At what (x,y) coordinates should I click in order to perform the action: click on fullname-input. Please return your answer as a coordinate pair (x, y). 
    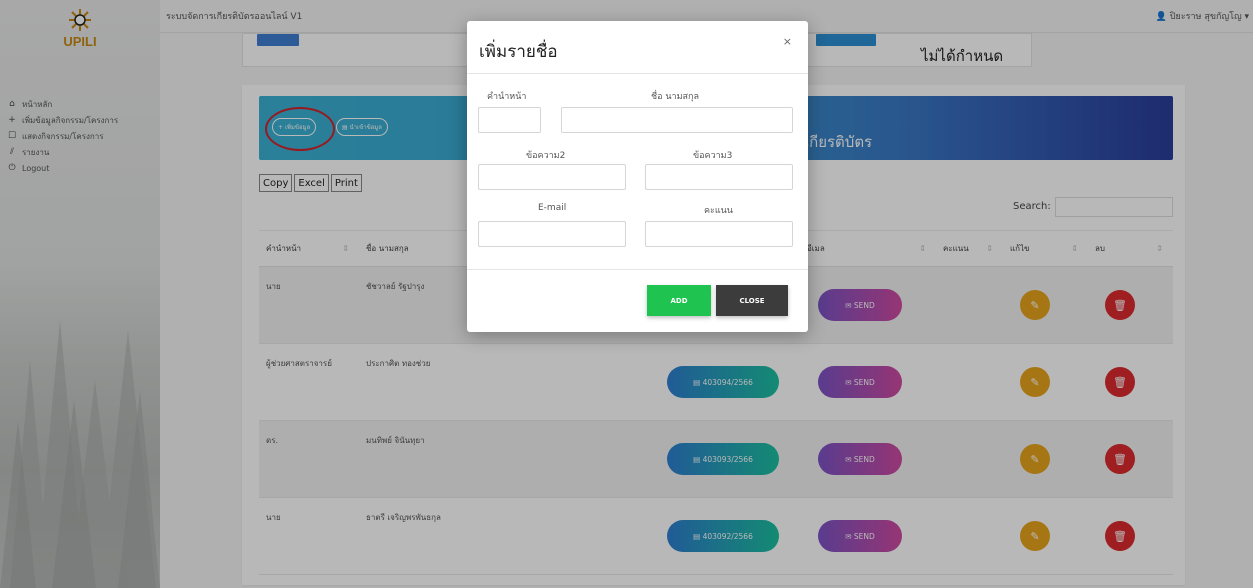
    Looking at the image, I should click on (677, 120).